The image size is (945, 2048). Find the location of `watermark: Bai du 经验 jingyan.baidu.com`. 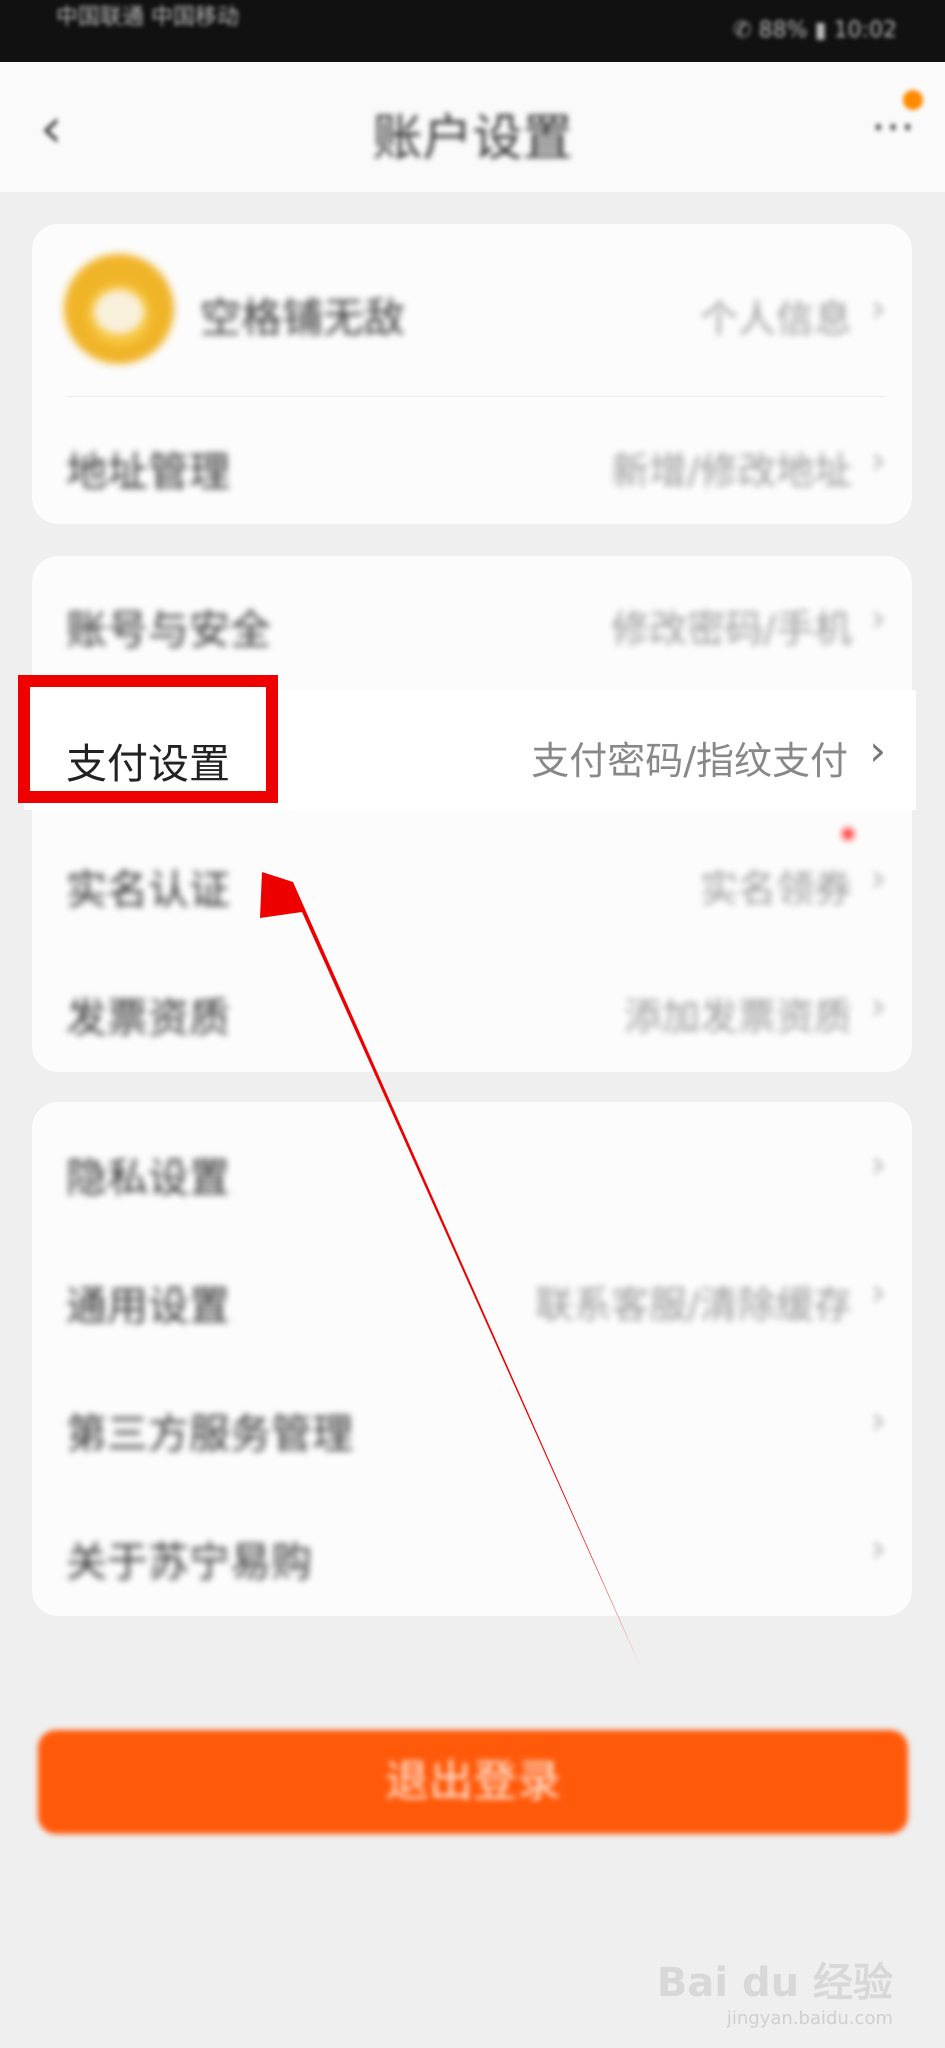

watermark: Bai du 经验 jingyan.baidu.com is located at coordinates (775, 1989).